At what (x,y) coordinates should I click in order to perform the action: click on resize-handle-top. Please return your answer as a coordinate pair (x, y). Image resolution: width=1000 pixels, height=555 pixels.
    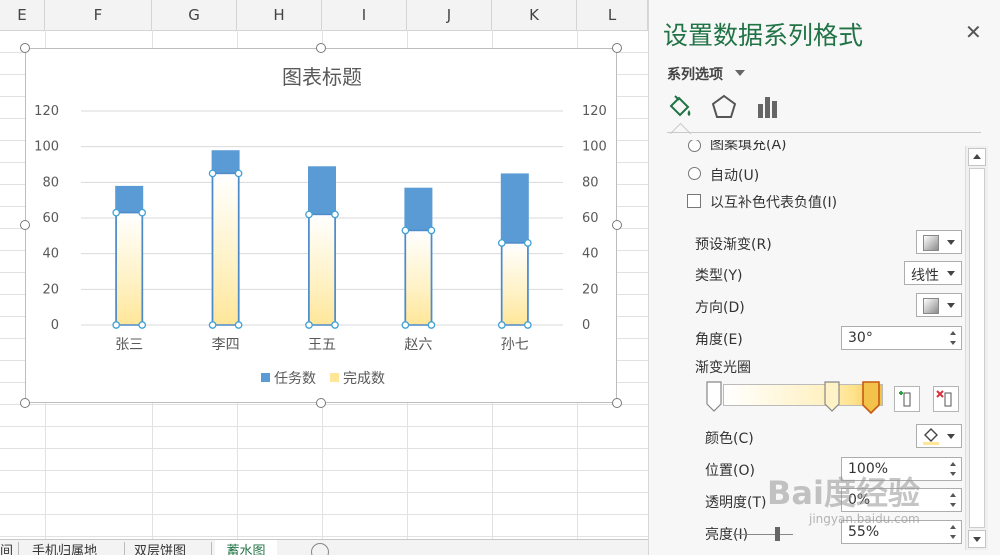
    Looking at the image, I should click on (321, 48).